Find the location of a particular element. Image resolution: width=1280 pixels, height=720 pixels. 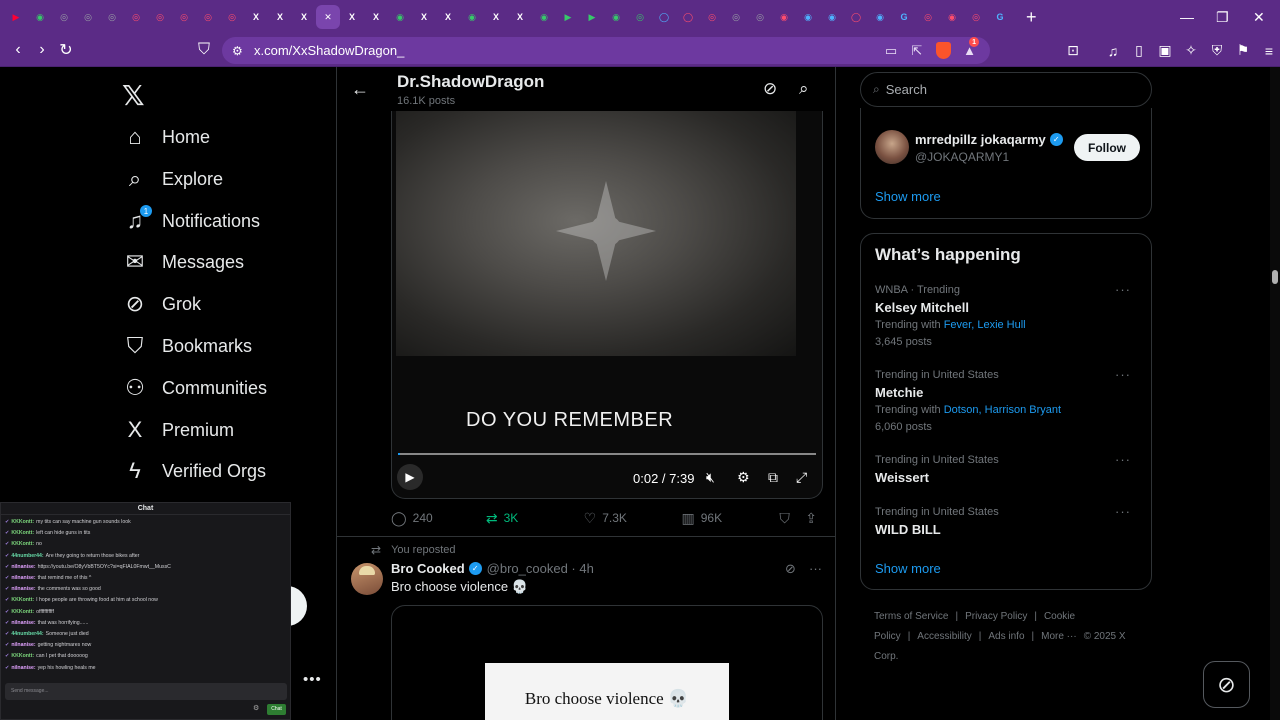

post-more-icon: ··· is located at coordinates (815, 568).